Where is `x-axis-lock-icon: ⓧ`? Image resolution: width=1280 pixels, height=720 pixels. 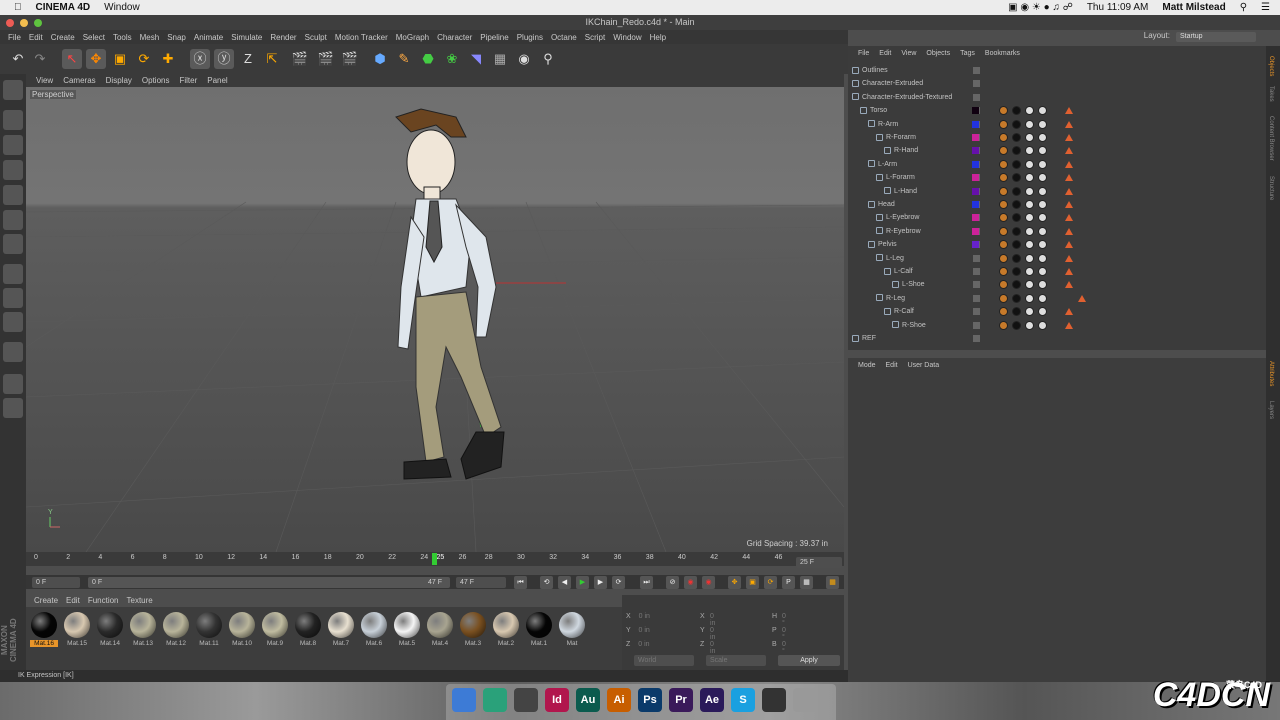 x-axis-lock-icon: ⓧ is located at coordinates (200, 59).